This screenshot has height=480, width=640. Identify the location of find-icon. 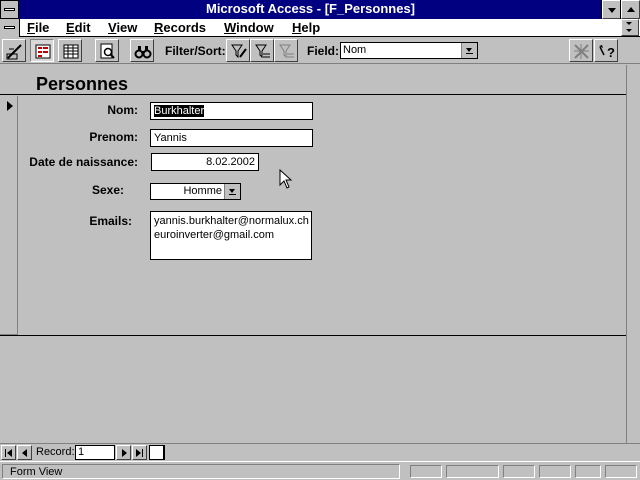
(143, 52).